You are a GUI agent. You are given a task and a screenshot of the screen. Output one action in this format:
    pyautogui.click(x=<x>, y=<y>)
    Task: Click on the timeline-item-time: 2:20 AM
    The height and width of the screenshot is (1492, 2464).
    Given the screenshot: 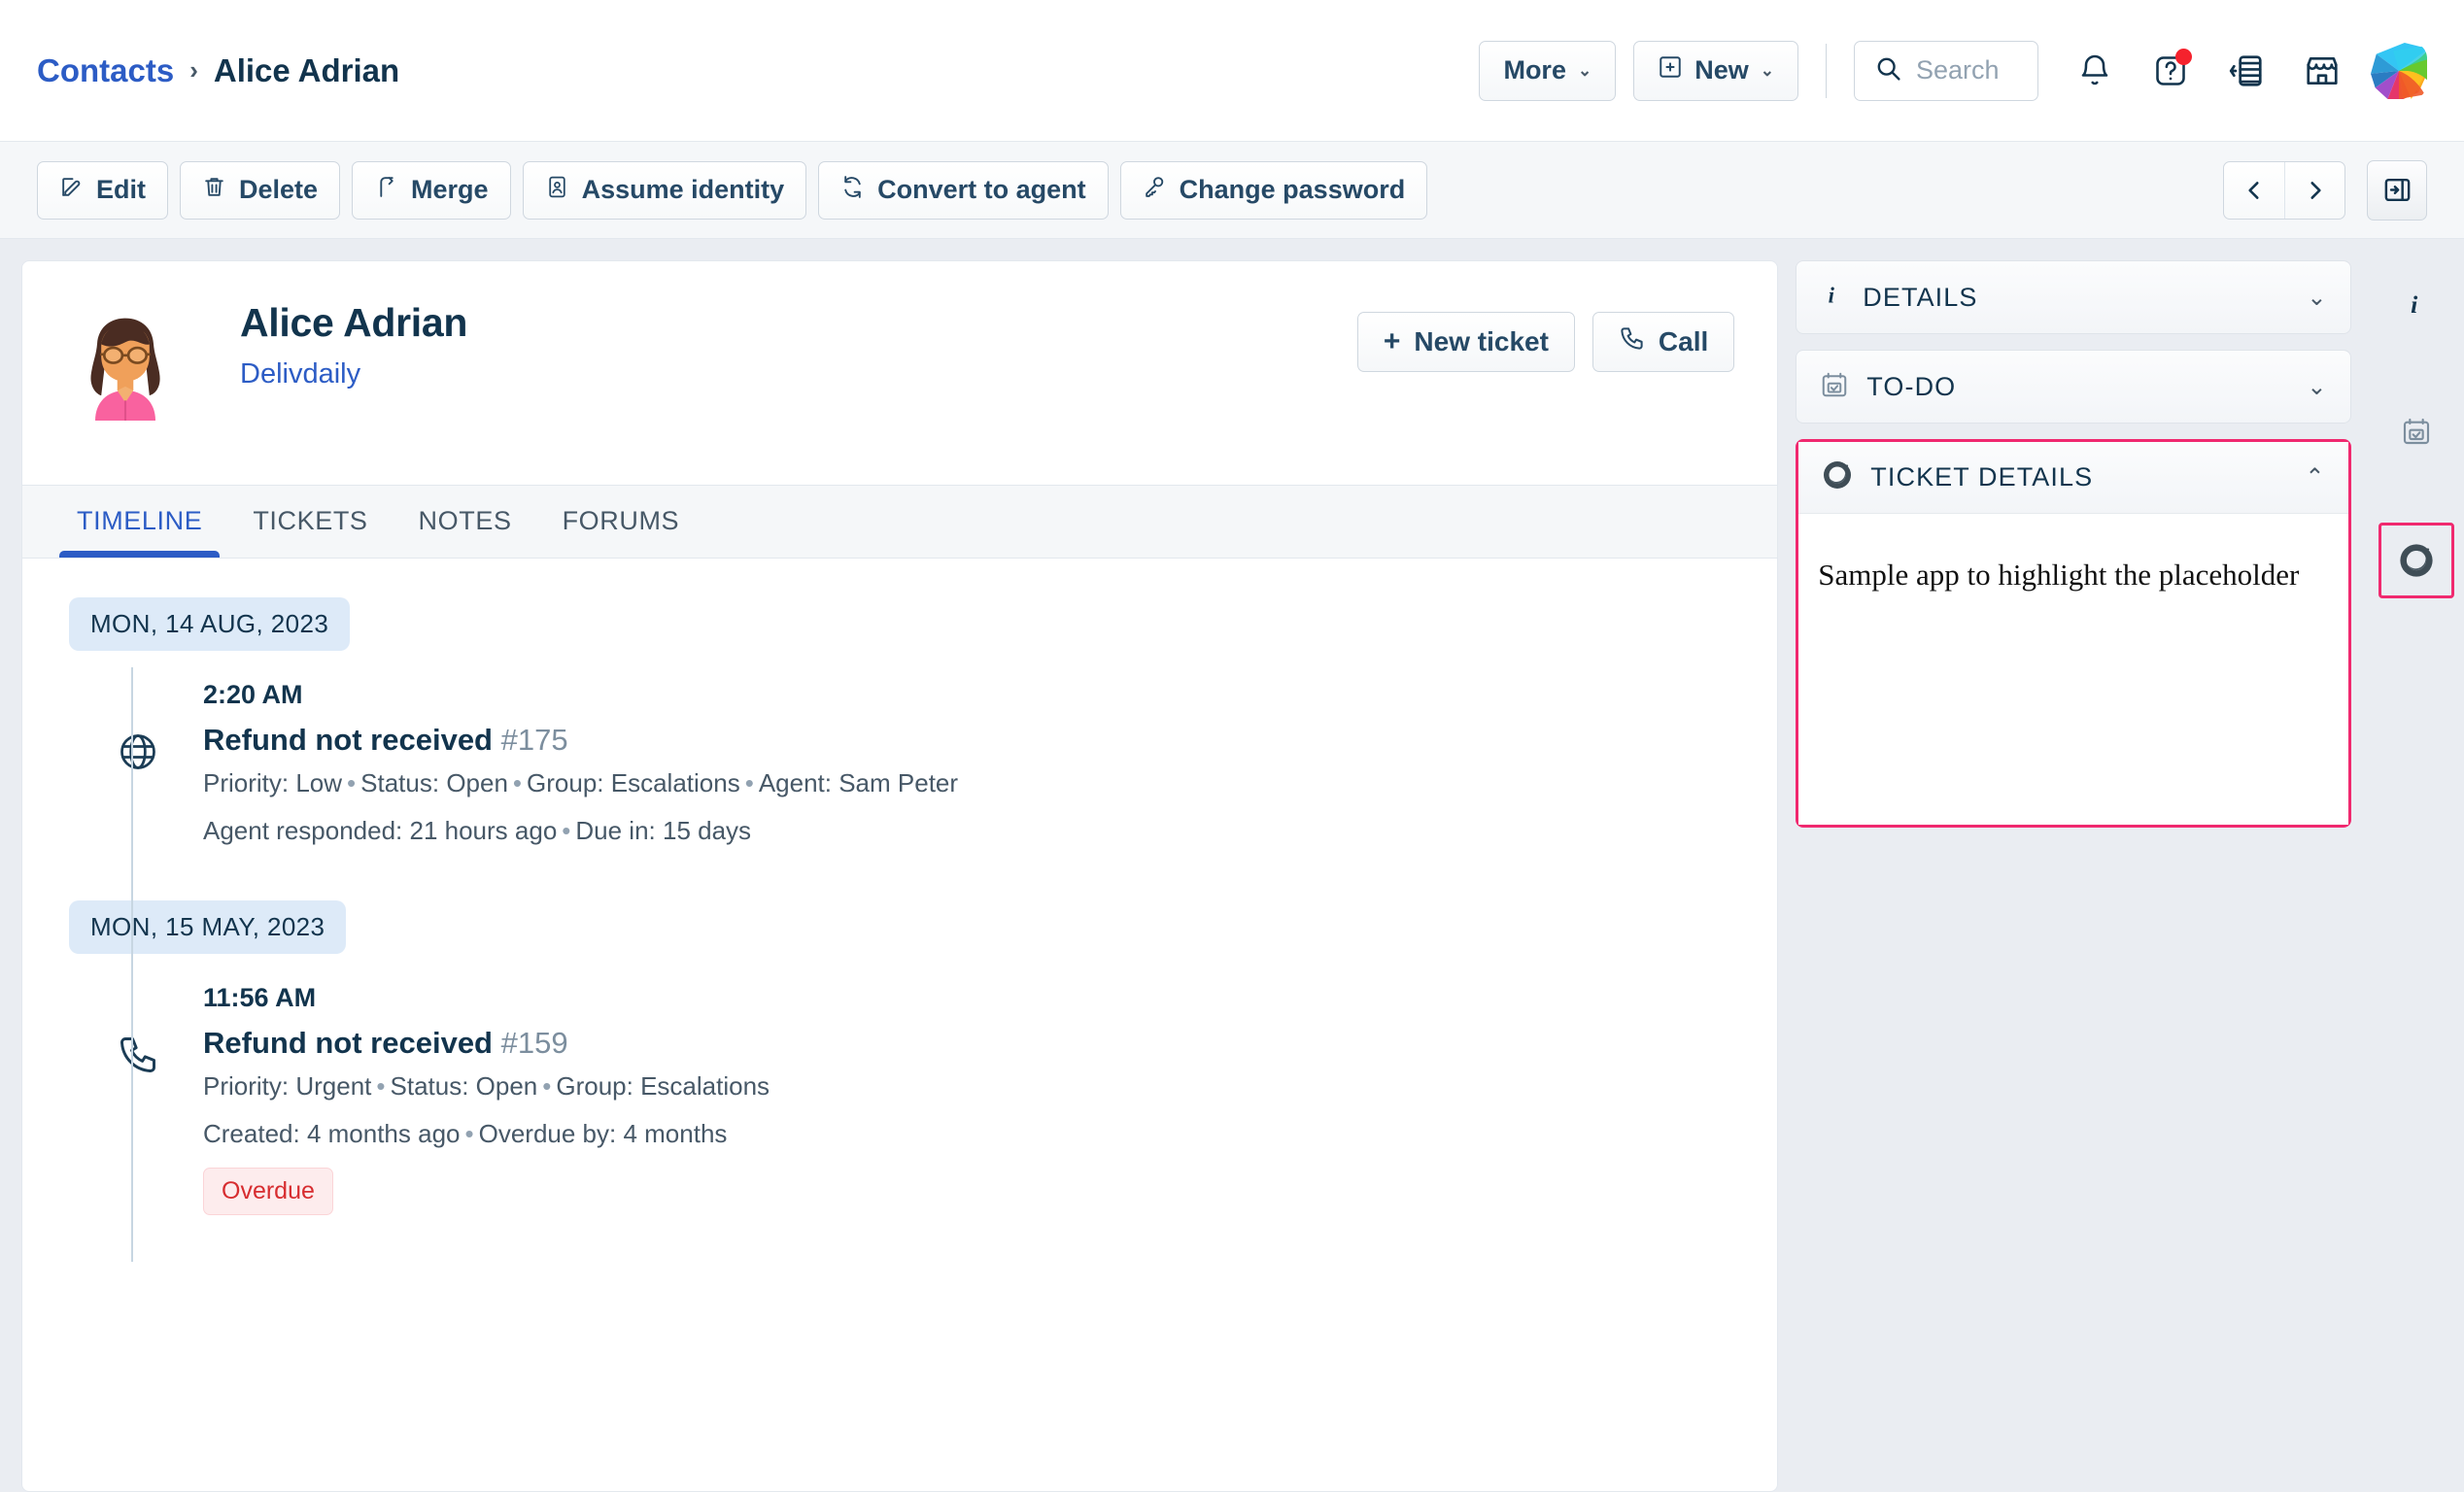 What is the action you would take?
    pyautogui.click(x=253, y=694)
    